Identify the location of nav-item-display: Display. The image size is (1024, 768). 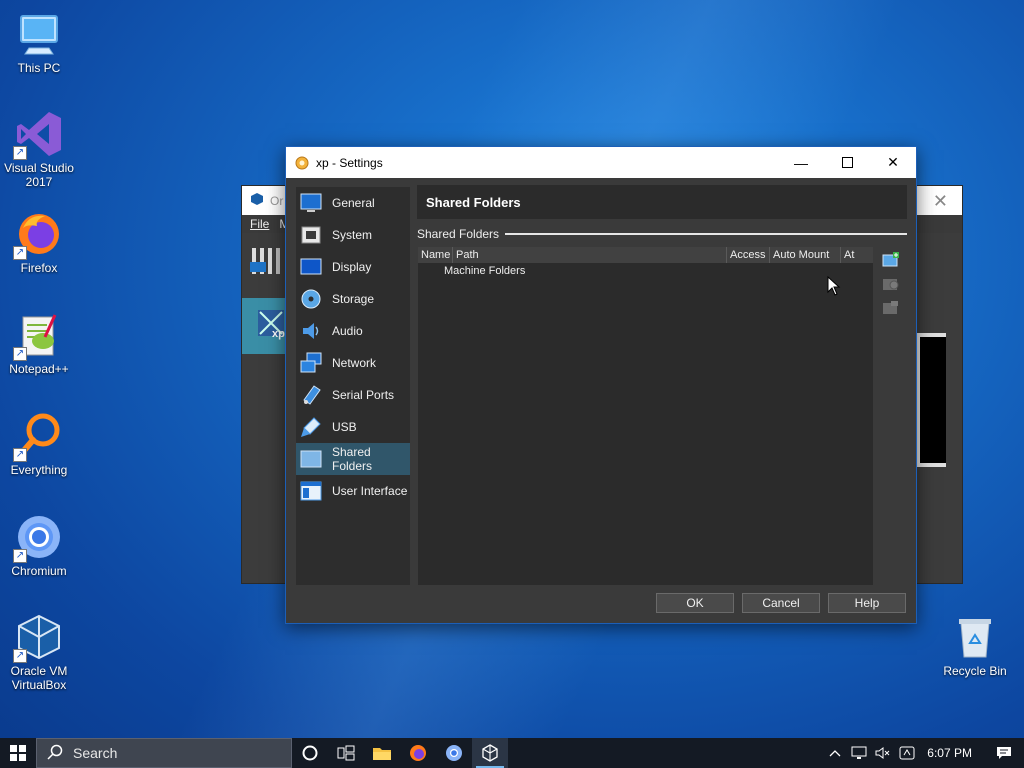
(353, 267).